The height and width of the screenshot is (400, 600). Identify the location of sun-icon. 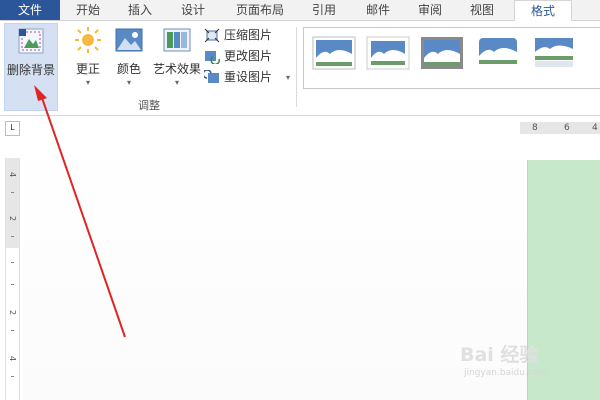
(88, 40).